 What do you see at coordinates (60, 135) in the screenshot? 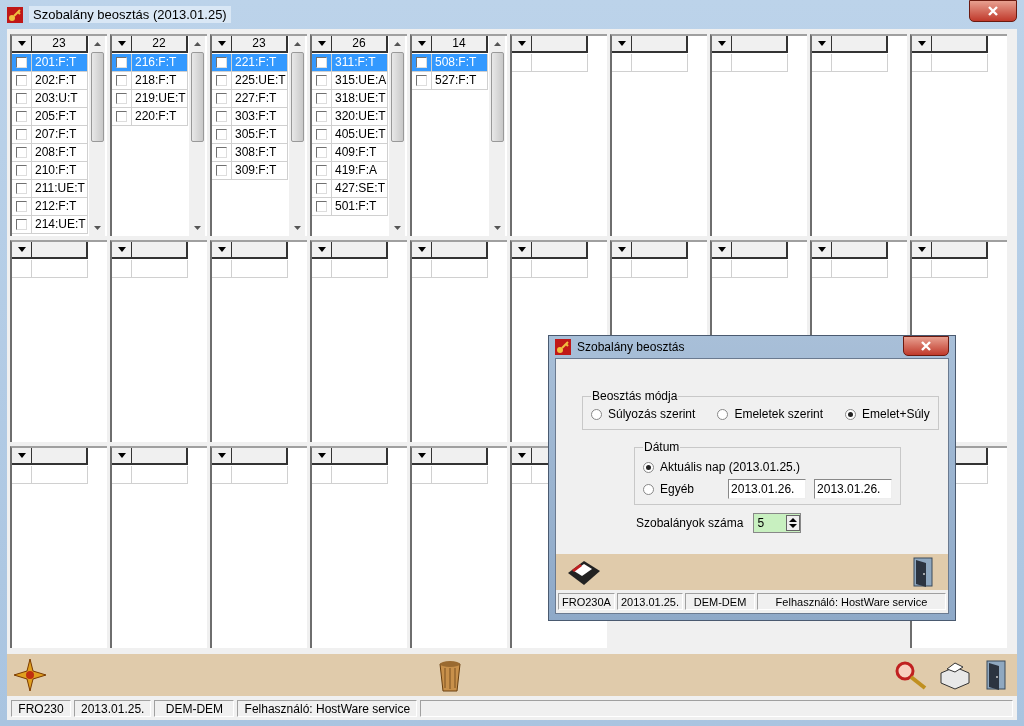
I see `room-cell: 207:F:T` at bounding box center [60, 135].